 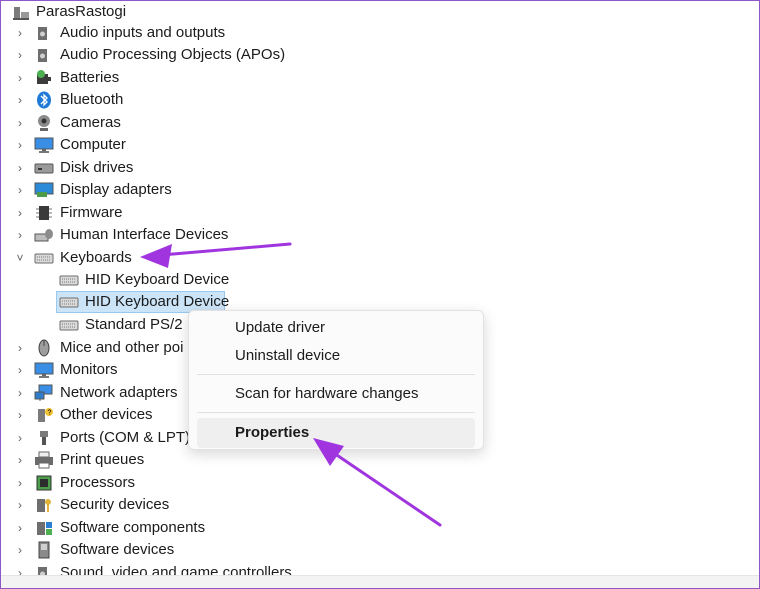 I want to click on bluetooth-icon, so click(x=44, y=100).